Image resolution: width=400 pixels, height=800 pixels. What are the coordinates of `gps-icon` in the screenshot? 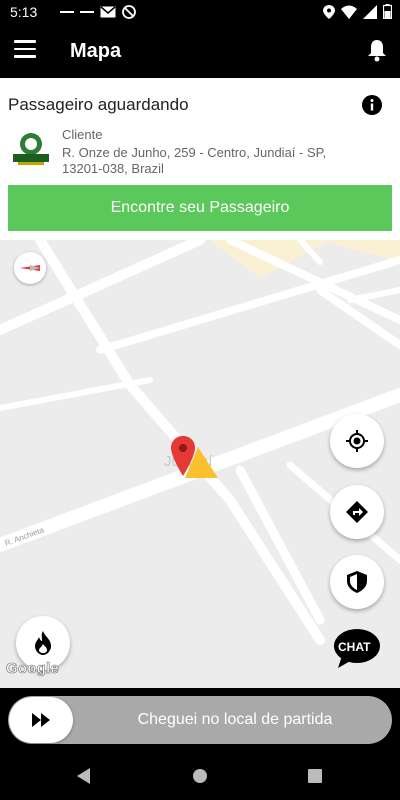 It's located at (357, 441).